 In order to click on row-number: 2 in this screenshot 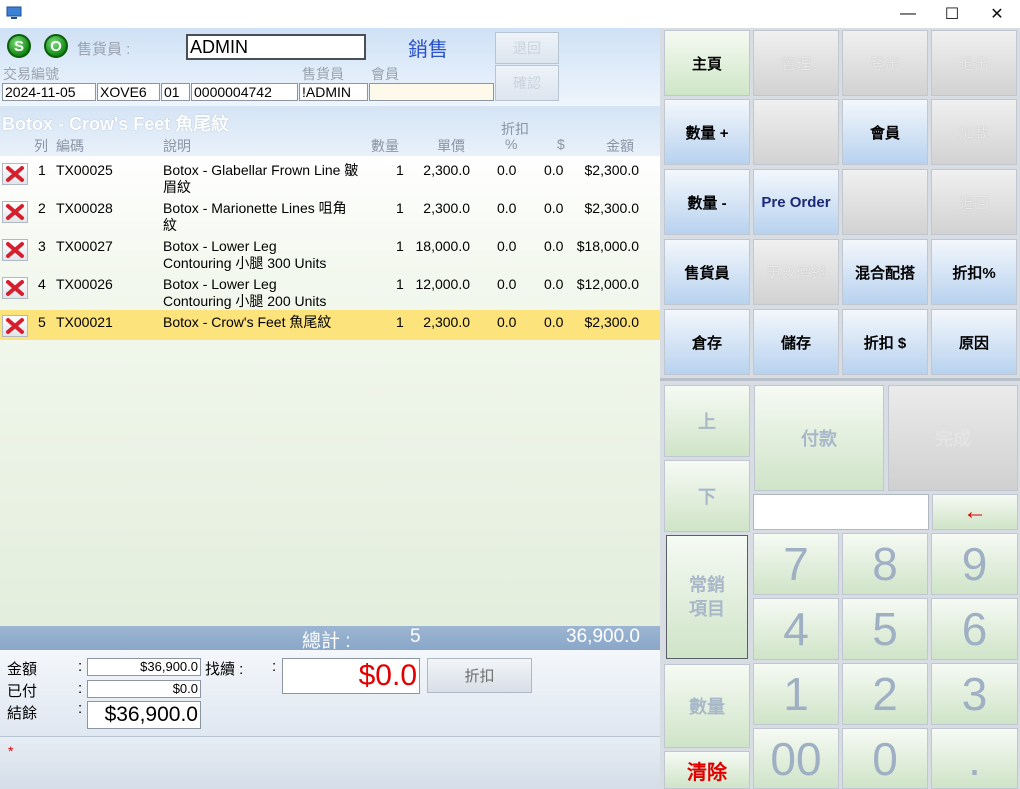, I will do `click(42, 208)`.